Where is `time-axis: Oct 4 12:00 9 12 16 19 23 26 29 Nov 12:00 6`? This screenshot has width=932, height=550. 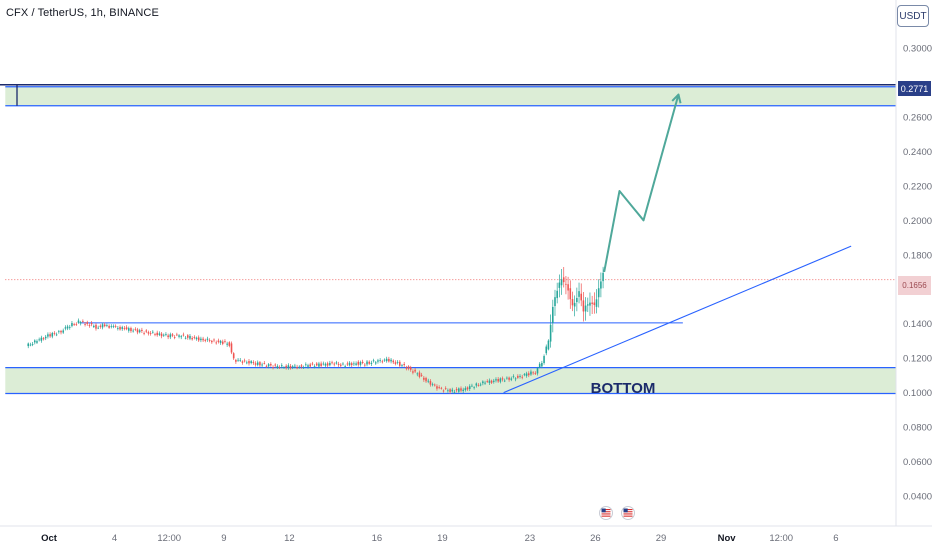
time-axis: Oct 4 12:00 9 12 16 19 23 26 29 Nov 12:00 6 is located at coordinates (466, 537).